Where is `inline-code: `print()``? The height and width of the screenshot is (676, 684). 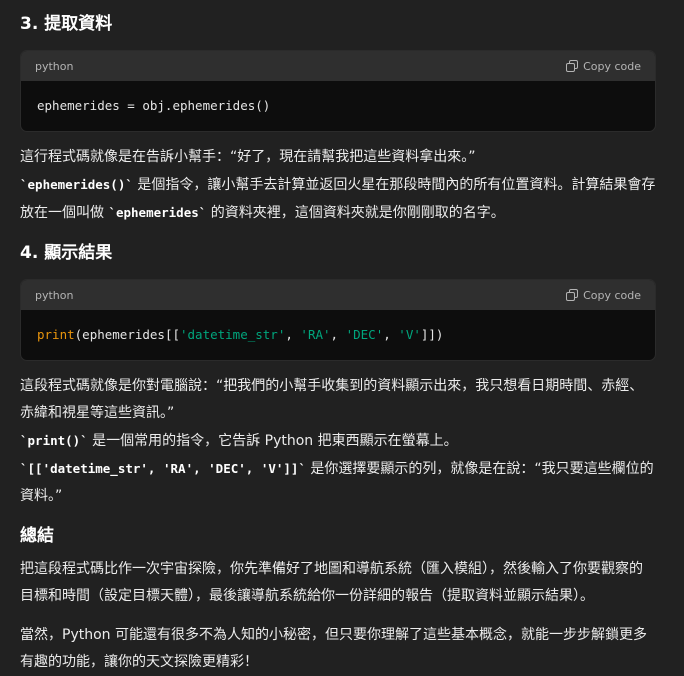
inline-code: `print()` is located at coordinates (54, 440).